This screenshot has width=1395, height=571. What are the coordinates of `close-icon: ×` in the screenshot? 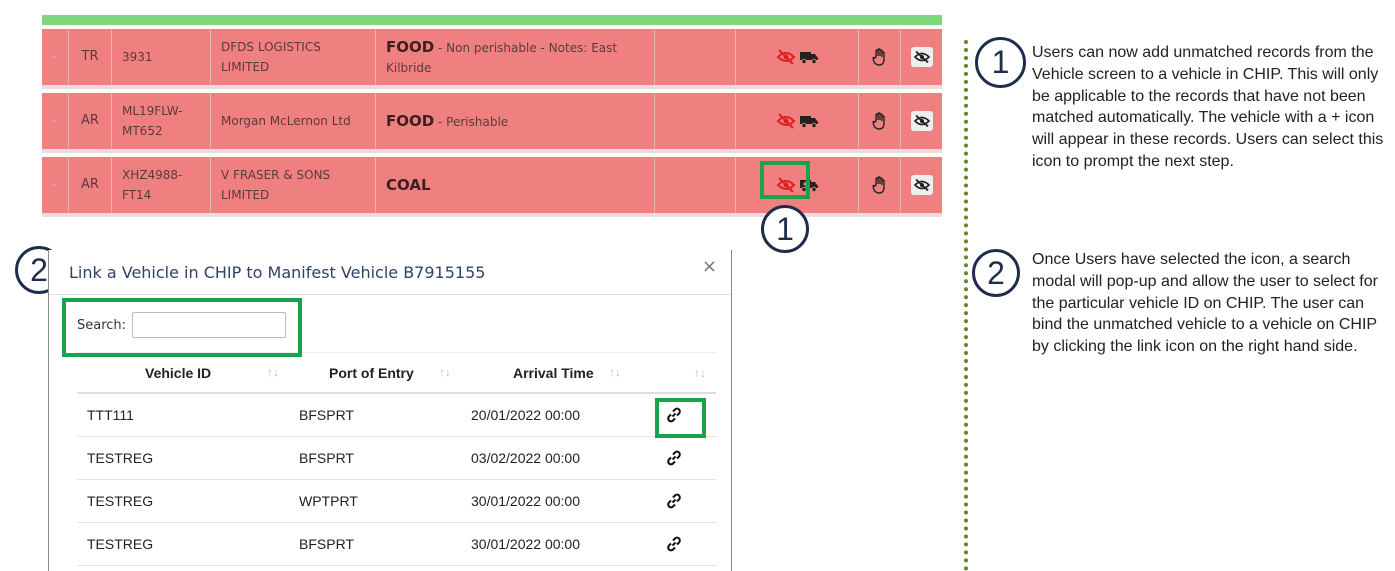 It's located at (709, 266).